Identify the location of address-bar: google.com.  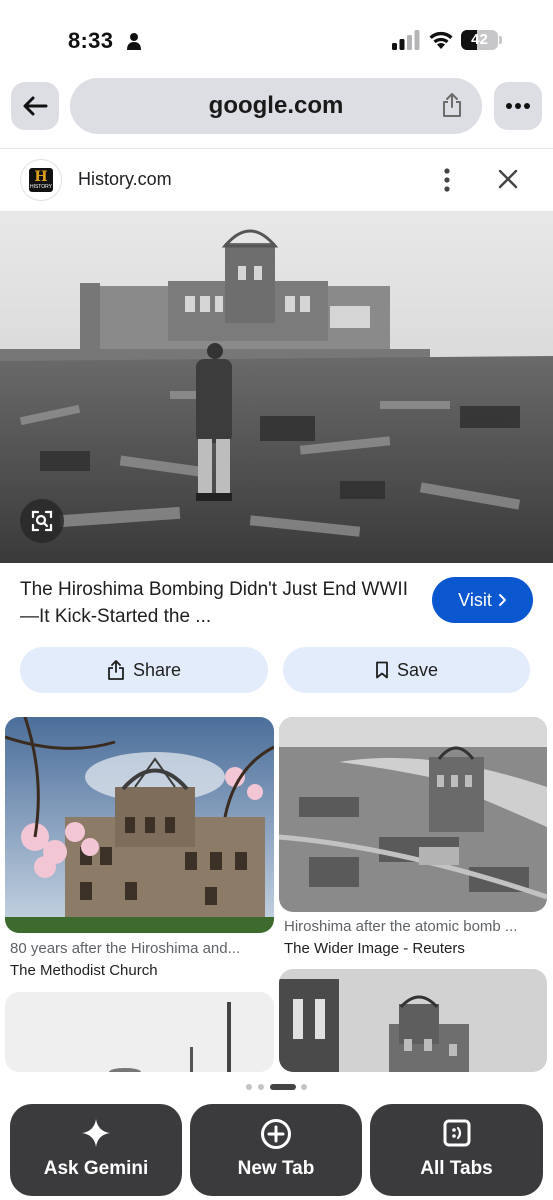
(276, 106).